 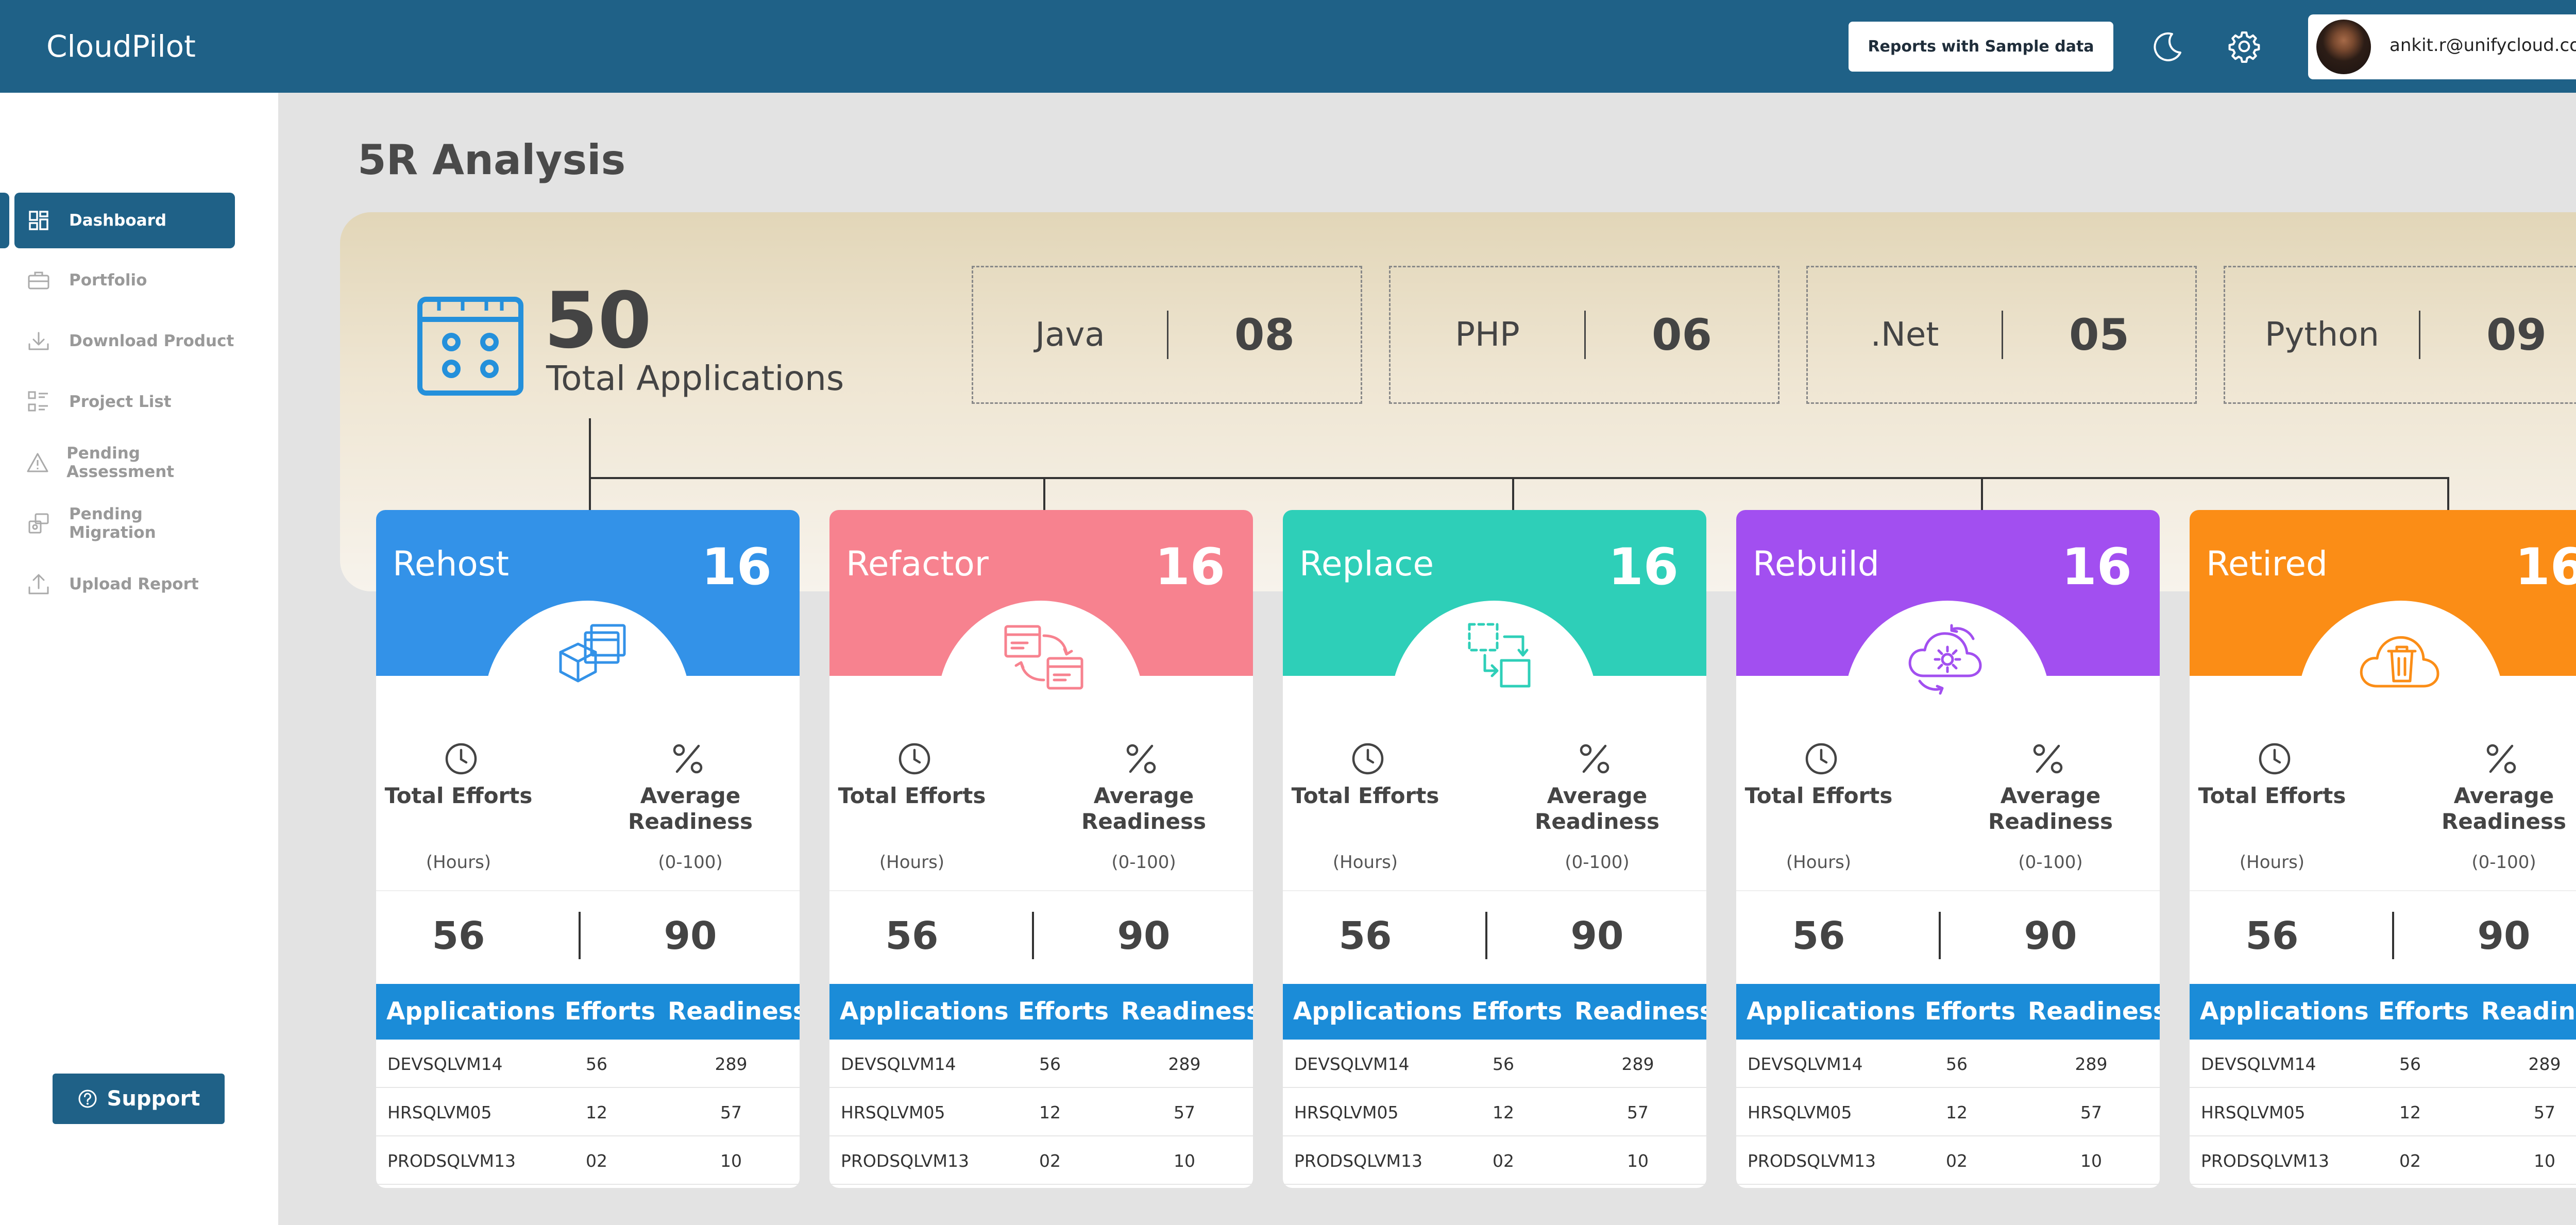 What do you see at coordinates (118, 220) in the screenshot?
I see `sidebar-item-label: Dashboard` at bounding box center [118, 220].